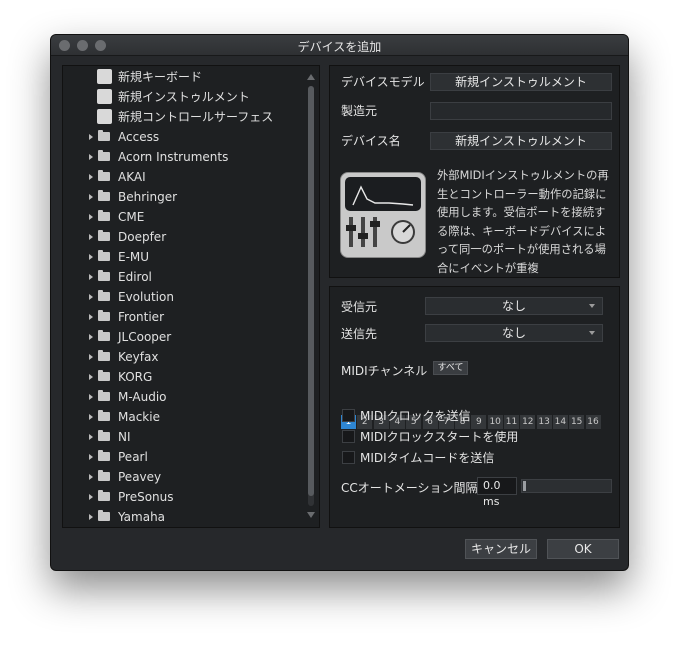  I want to click on tree-template-row: 新規キーボード, so click(184, 77).